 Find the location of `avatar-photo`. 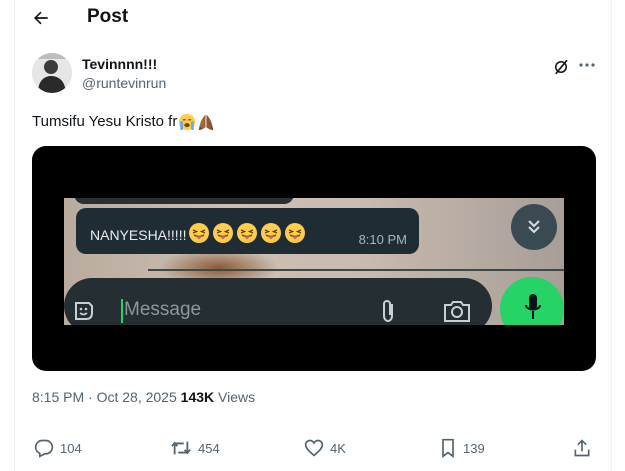

avatar-photo is located at coordinates (52, 73).